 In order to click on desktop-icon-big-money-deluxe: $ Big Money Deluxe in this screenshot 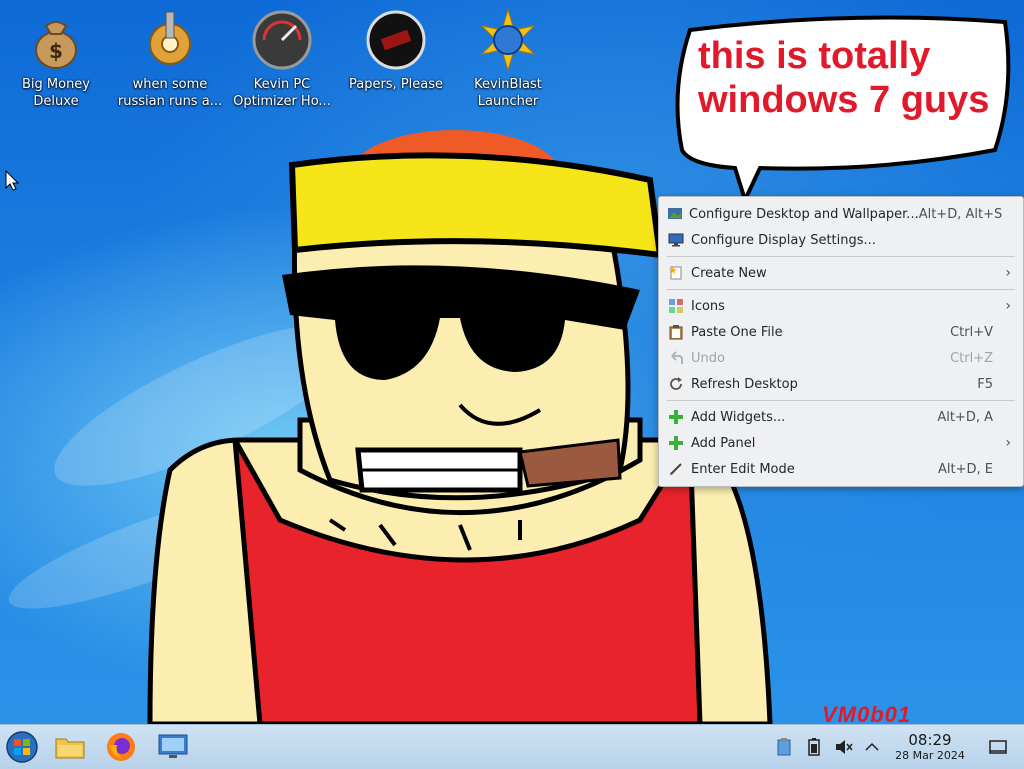, I will do `click(56, 59)`.